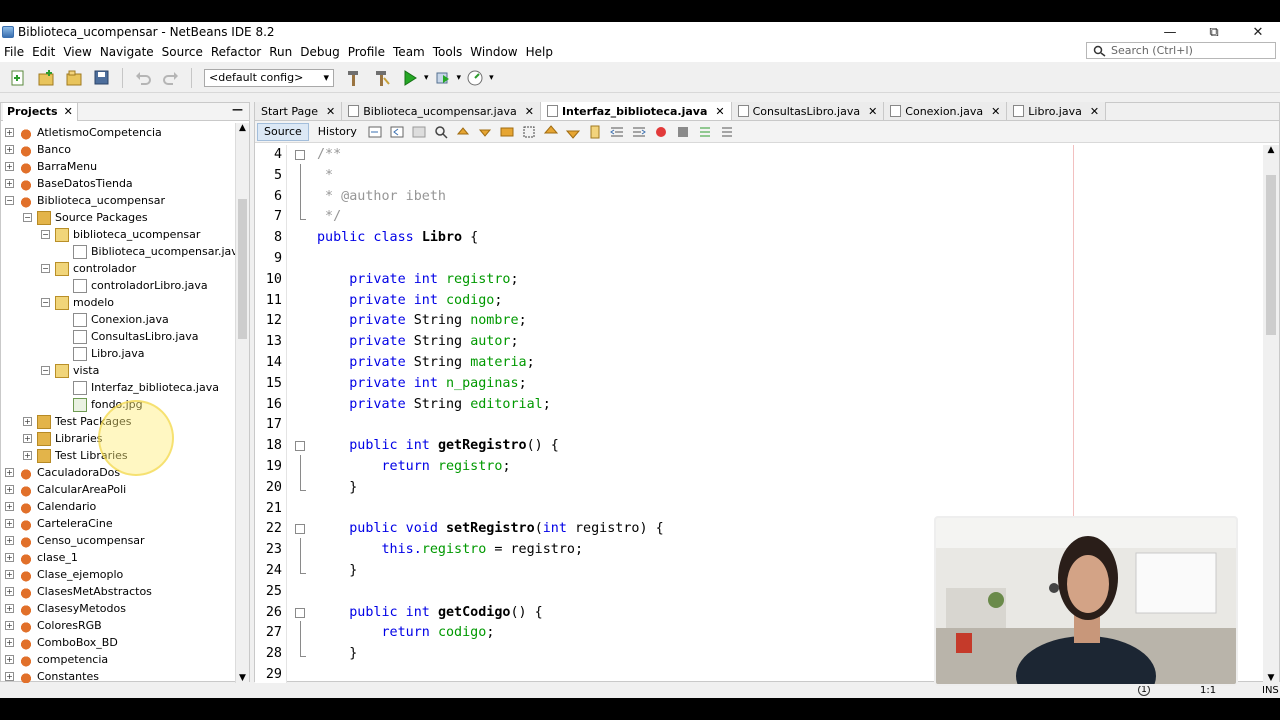  What do you see at coordinates (77, 302) in the screenshot?
I see `tree-node-package: − modelo` at bounding box center [77, 302].